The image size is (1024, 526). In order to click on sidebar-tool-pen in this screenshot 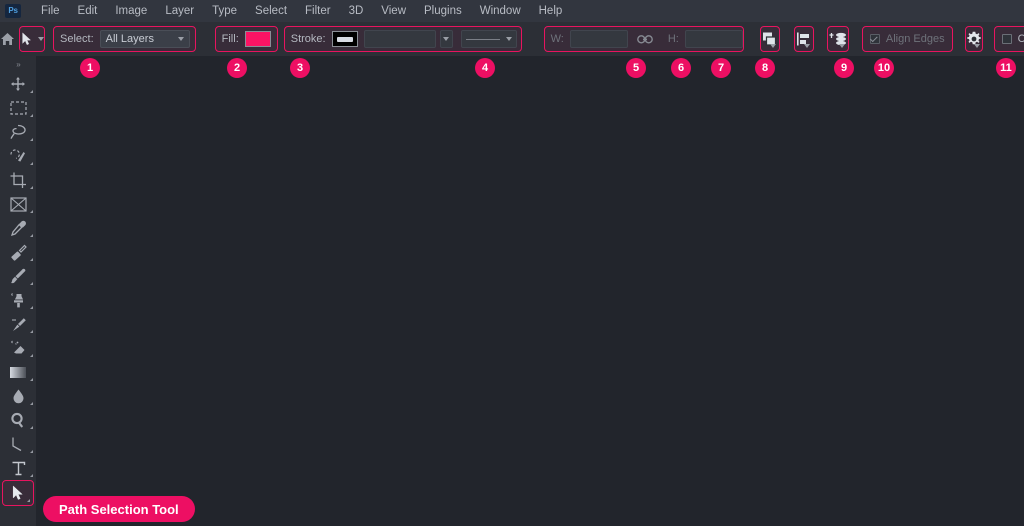, I will do `click(18, 444)`.